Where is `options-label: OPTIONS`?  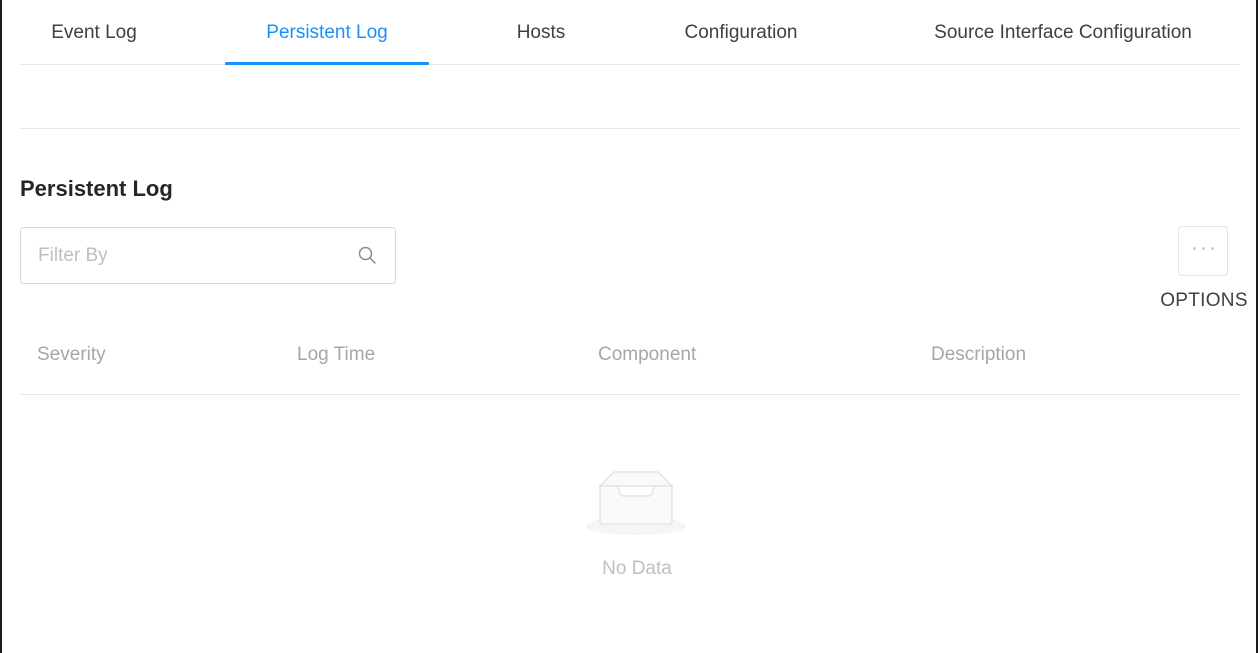
options-label: OPTIONS is located at coordinates (1204, 301).